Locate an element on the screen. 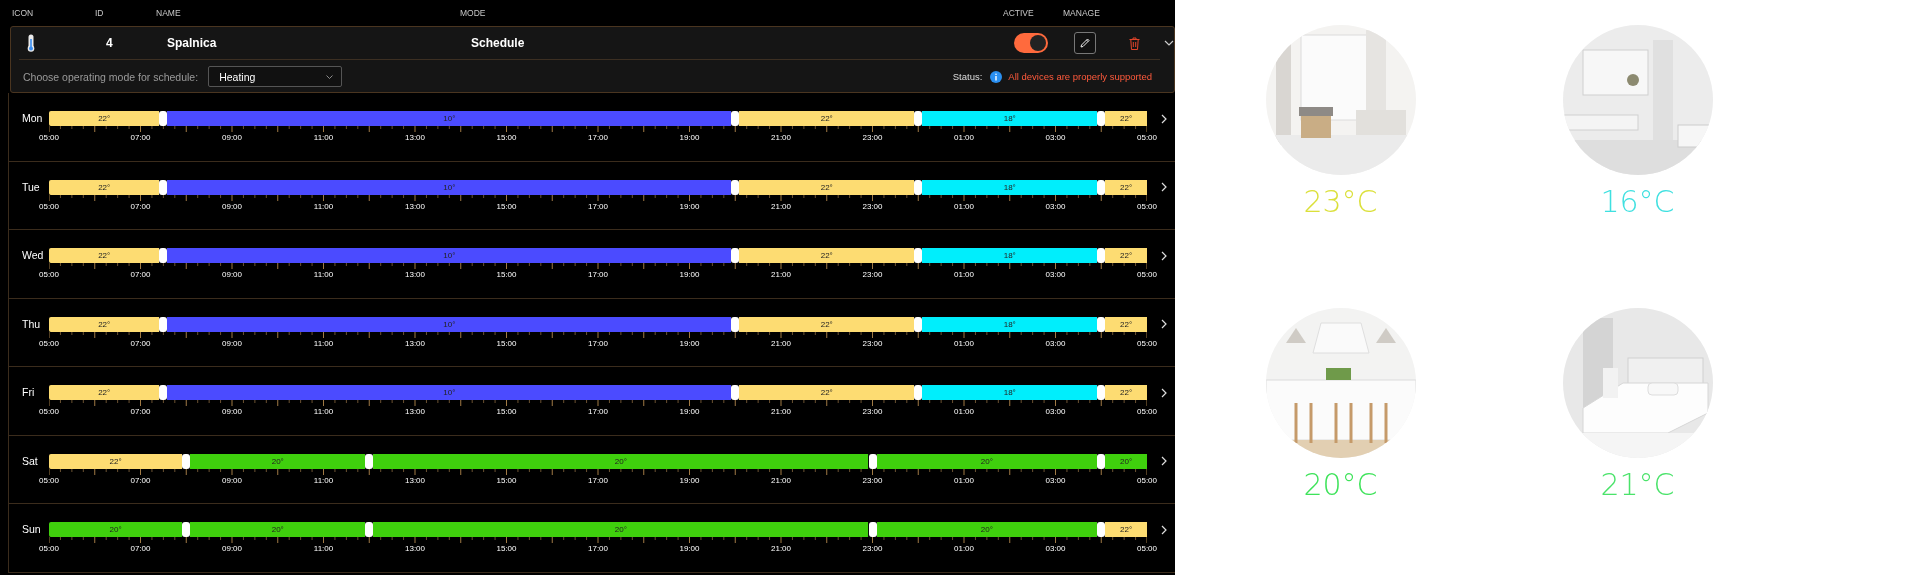 The width and height of the screenshot is (1920, 575). day-label: Sat is located at coordinates (30, 461).